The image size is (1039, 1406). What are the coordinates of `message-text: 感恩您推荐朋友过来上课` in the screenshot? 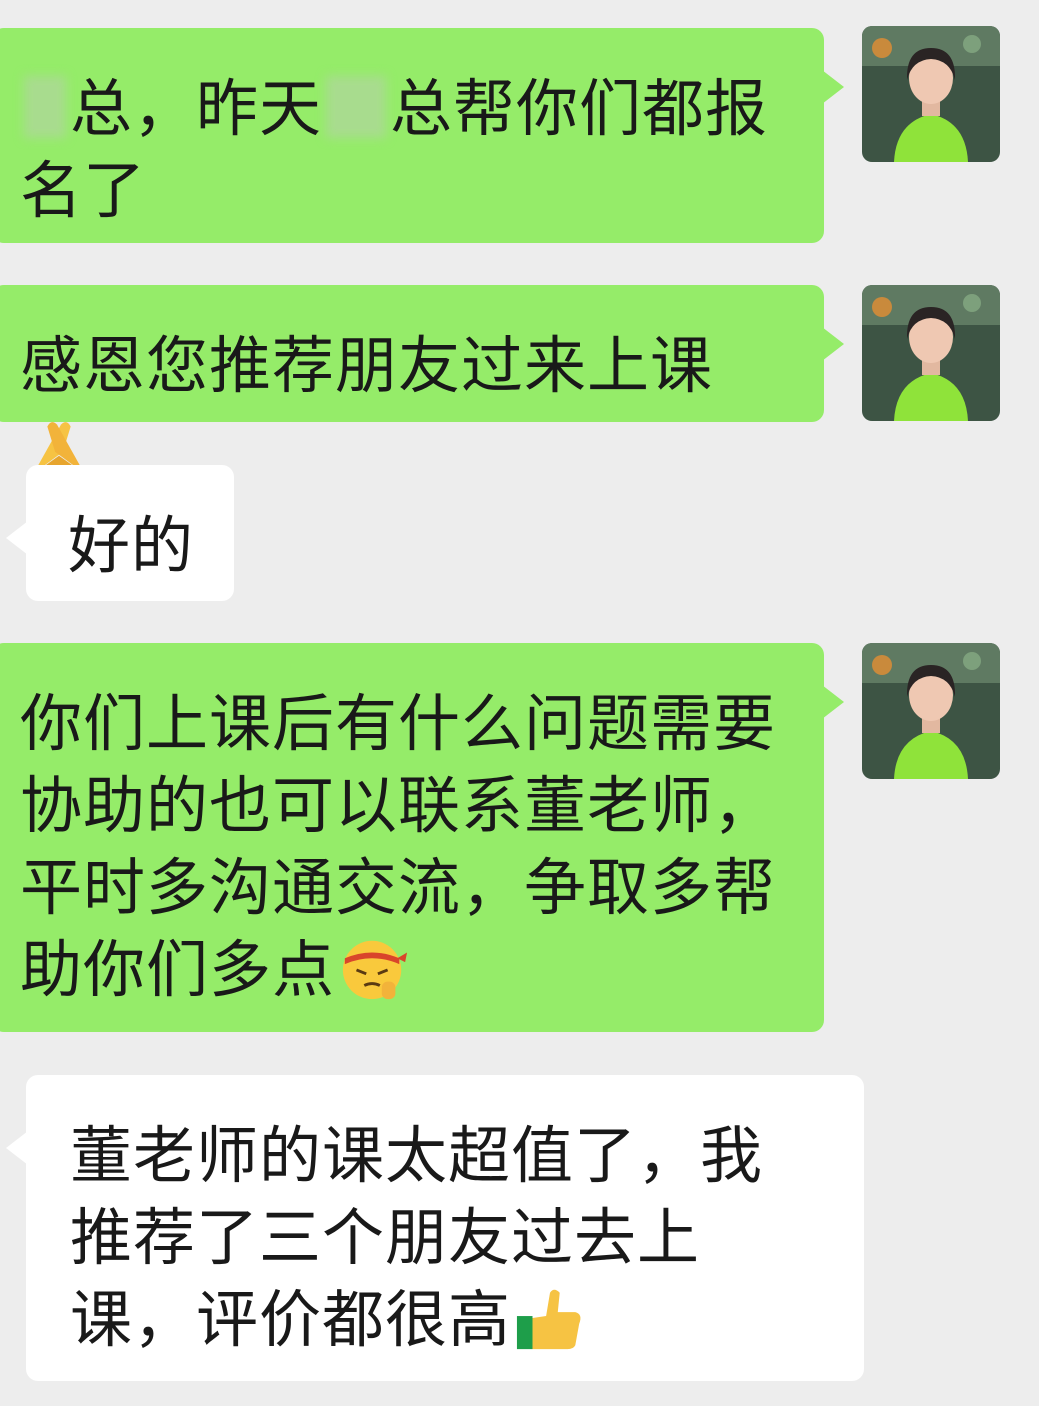 It's located at (367, 365).